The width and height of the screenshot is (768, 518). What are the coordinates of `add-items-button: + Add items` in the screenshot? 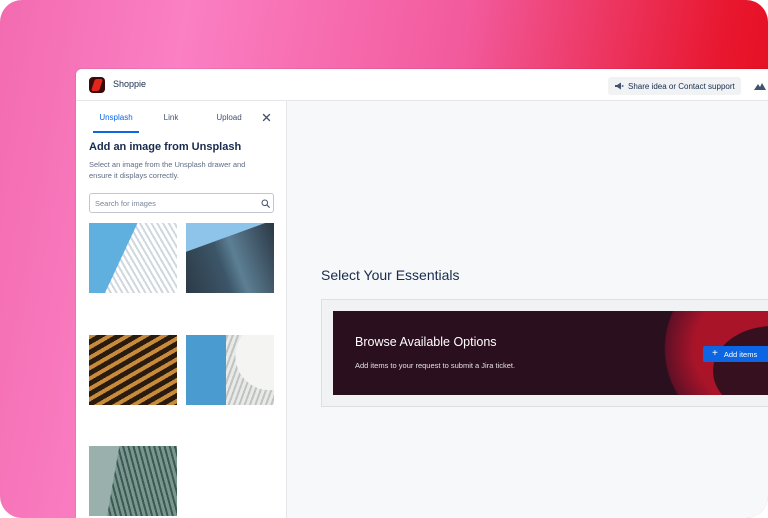 It's located at (735, 354).